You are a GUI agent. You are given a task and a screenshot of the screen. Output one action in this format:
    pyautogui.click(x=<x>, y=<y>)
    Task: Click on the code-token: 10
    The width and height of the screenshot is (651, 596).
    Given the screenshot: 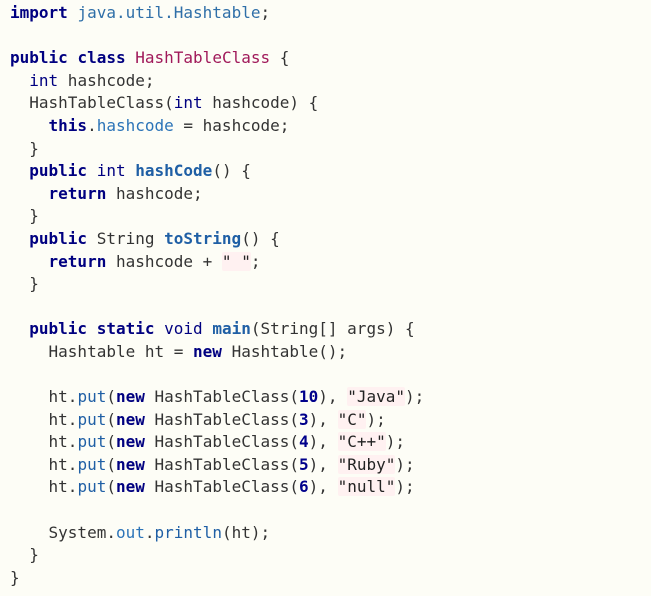 What is the action you would take?
    pyautogui.click(x=309, y=397)
    